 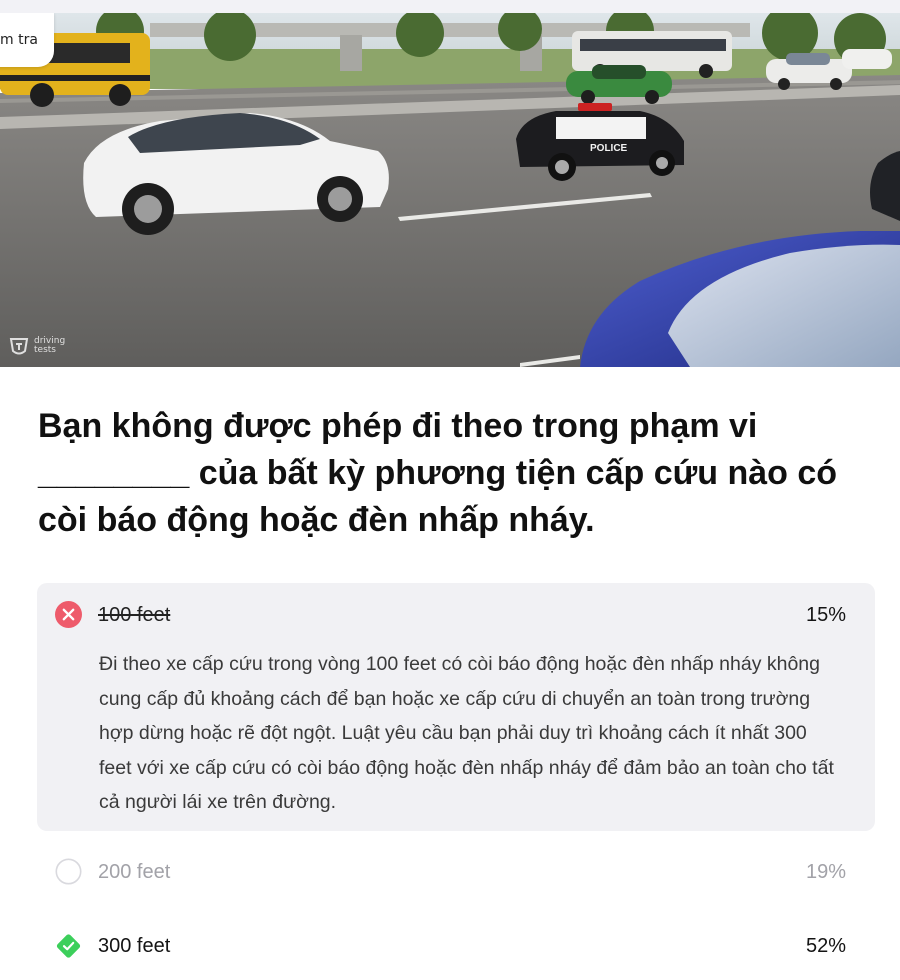 I want to click on wrong-answer-icon, so click(x=68, y=614).